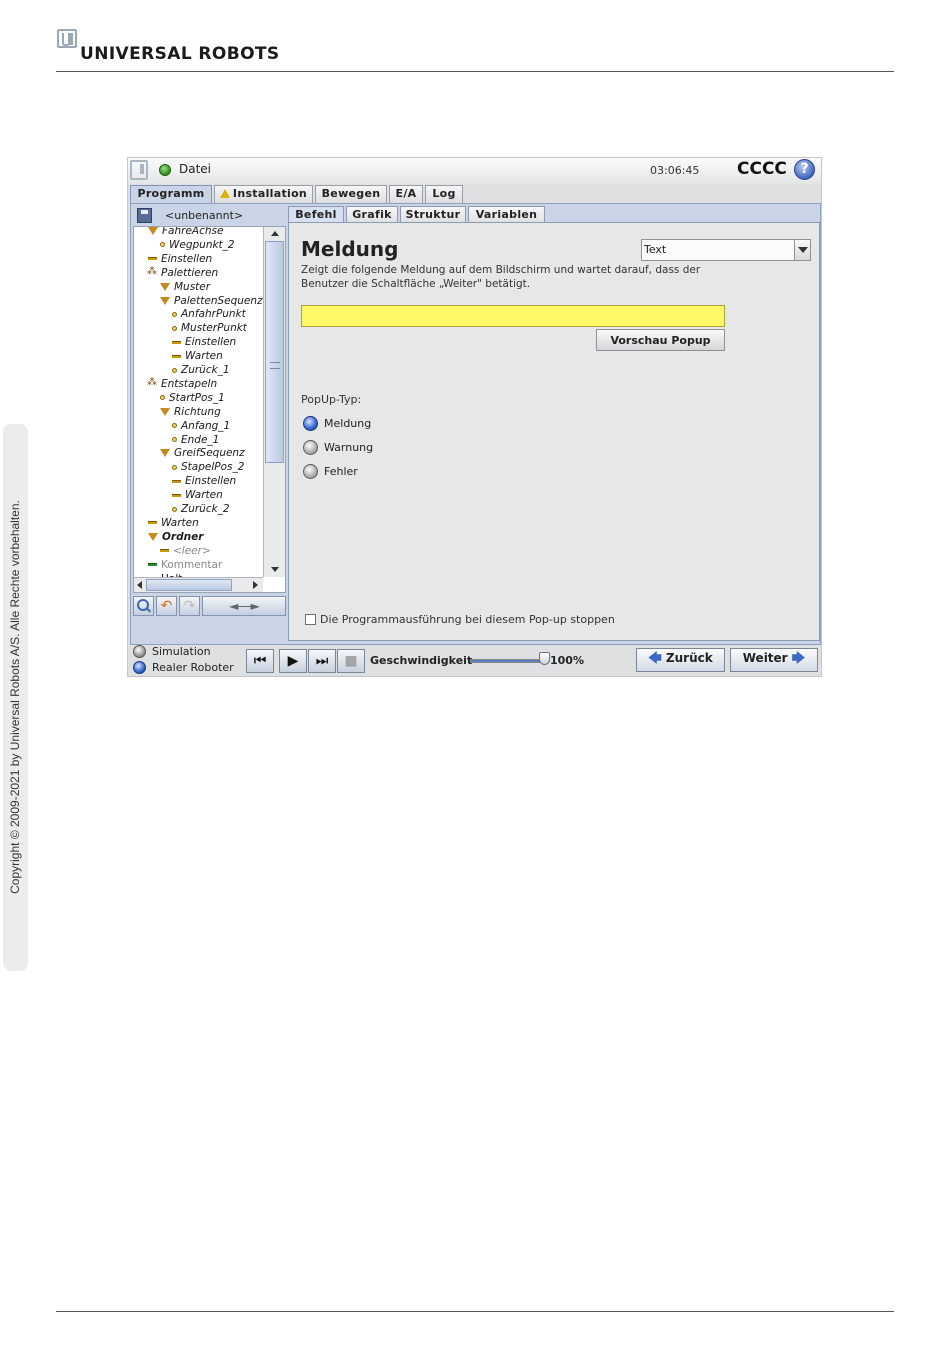 The height and width of the screenshot is (1369, 950). I want to click on tree-scroll-thumb, so click(274, 352).